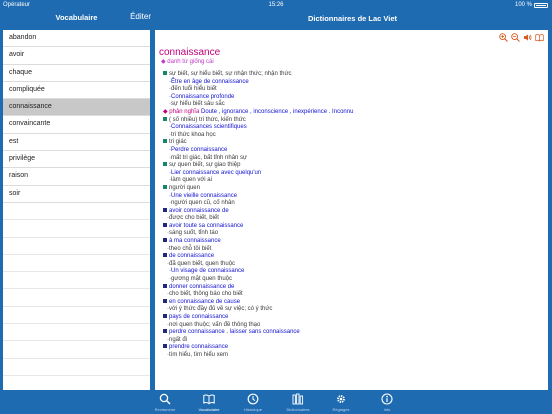 This screenshot has width=552, height=414. Describe the element at coordinates (215, 172) in the screenshot. I see `example: ·Lier connaissance avec quelqu'un` at that location.